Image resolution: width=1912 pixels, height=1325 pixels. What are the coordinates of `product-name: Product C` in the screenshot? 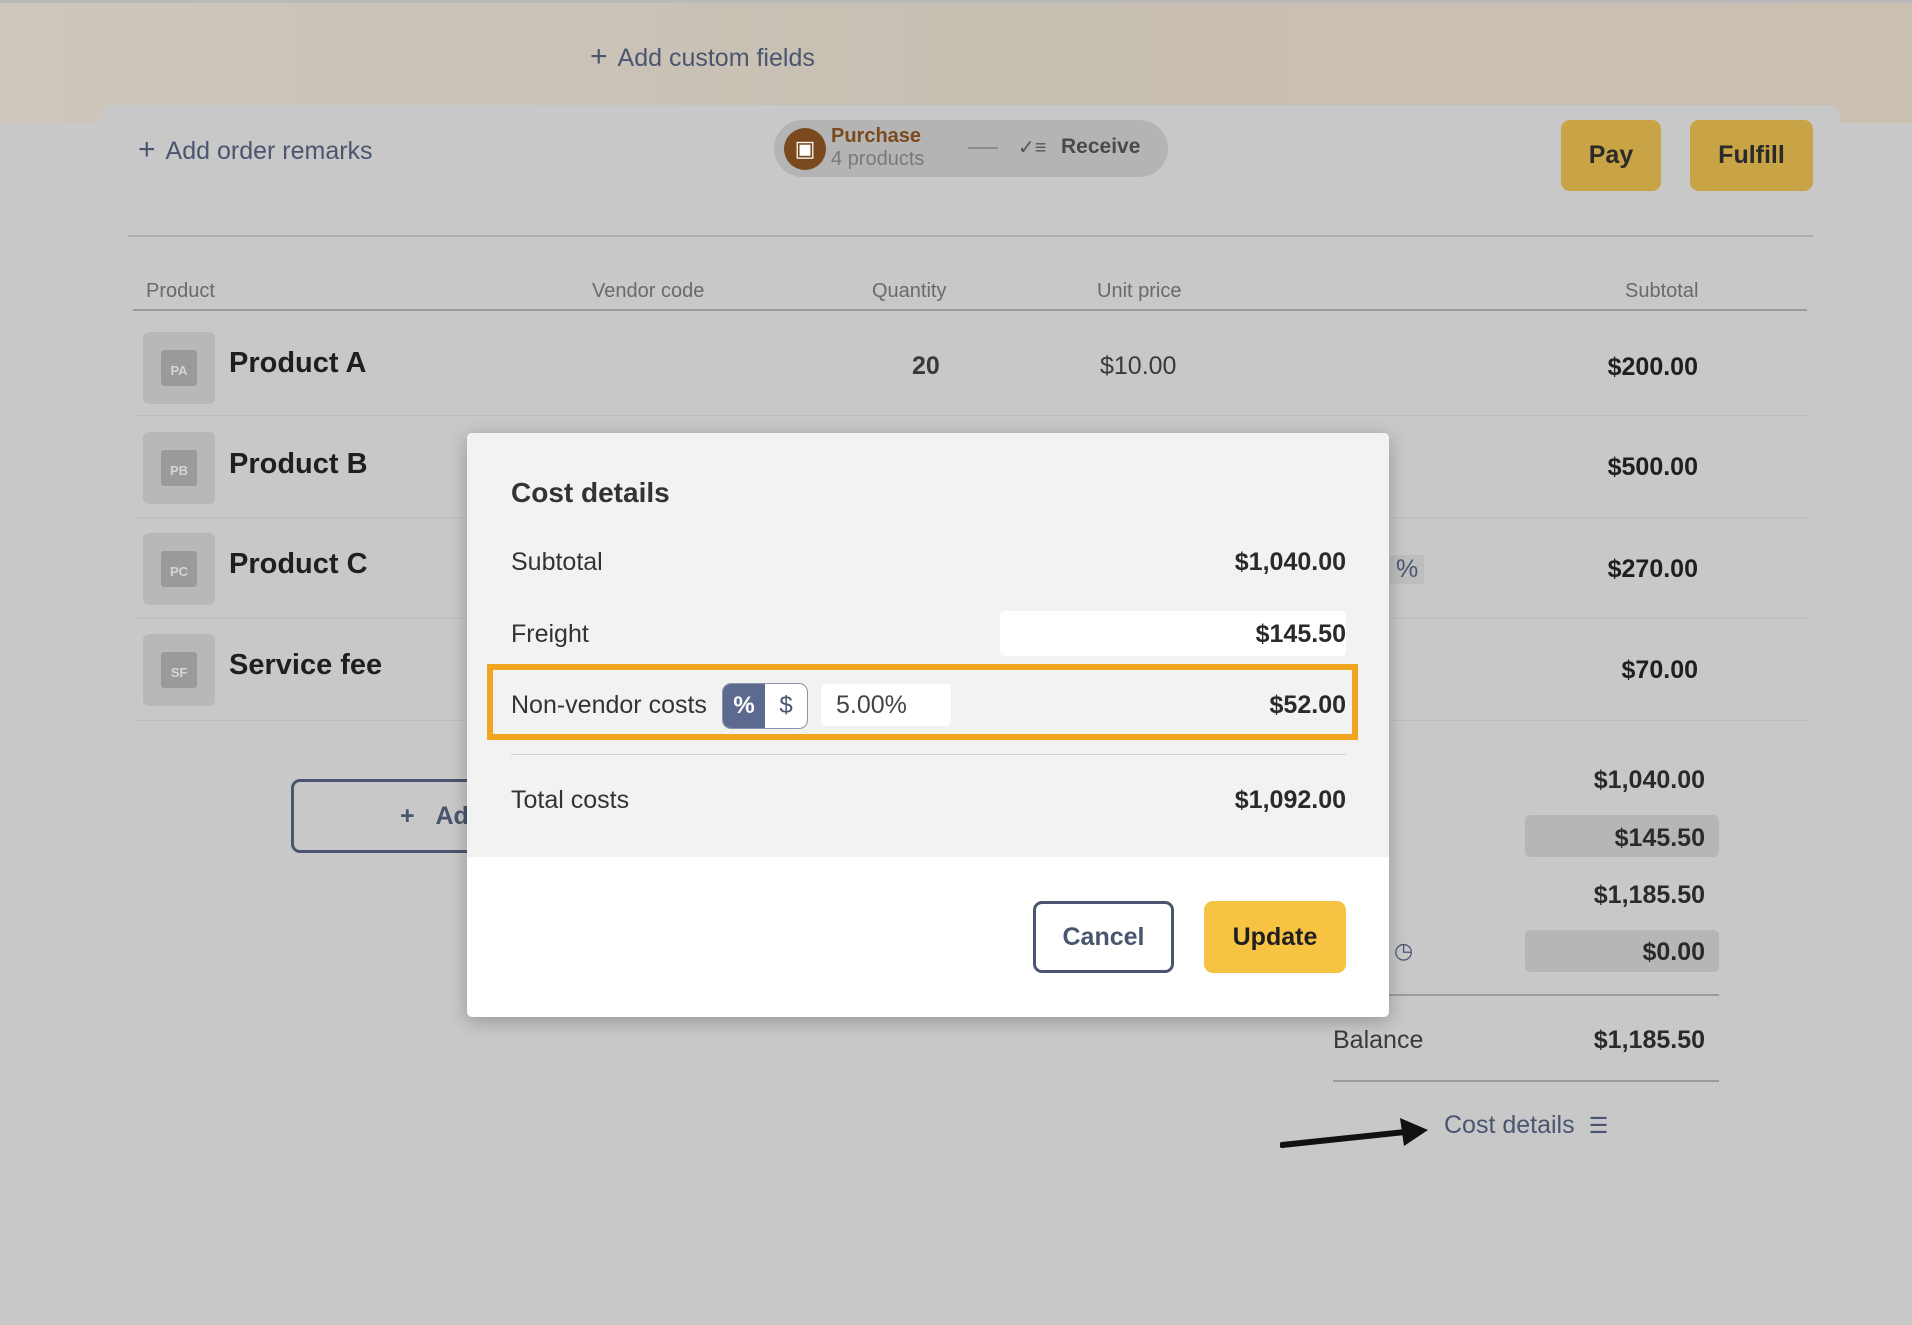 It's located at (298, 564).